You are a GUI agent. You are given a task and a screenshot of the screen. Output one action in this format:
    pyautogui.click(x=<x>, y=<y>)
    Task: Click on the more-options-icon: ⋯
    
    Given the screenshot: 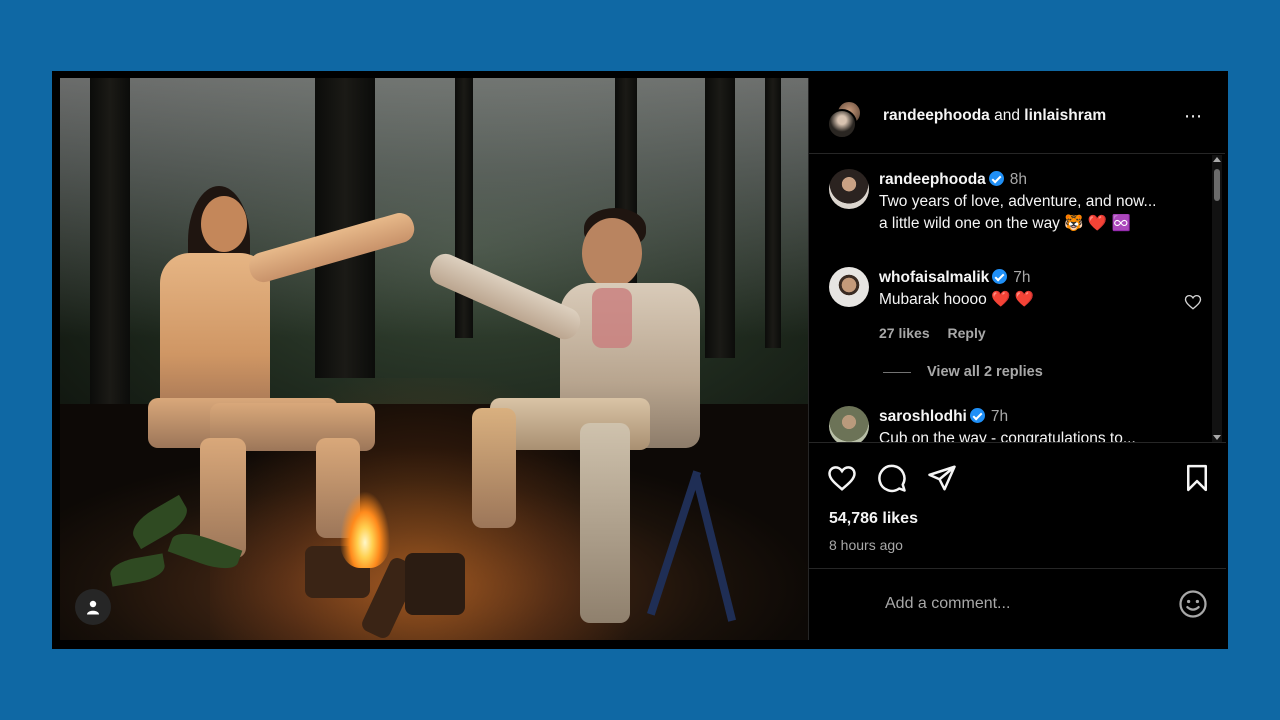 What is the action you would take?
    pyautogui.click(x=1193, y=116)
    